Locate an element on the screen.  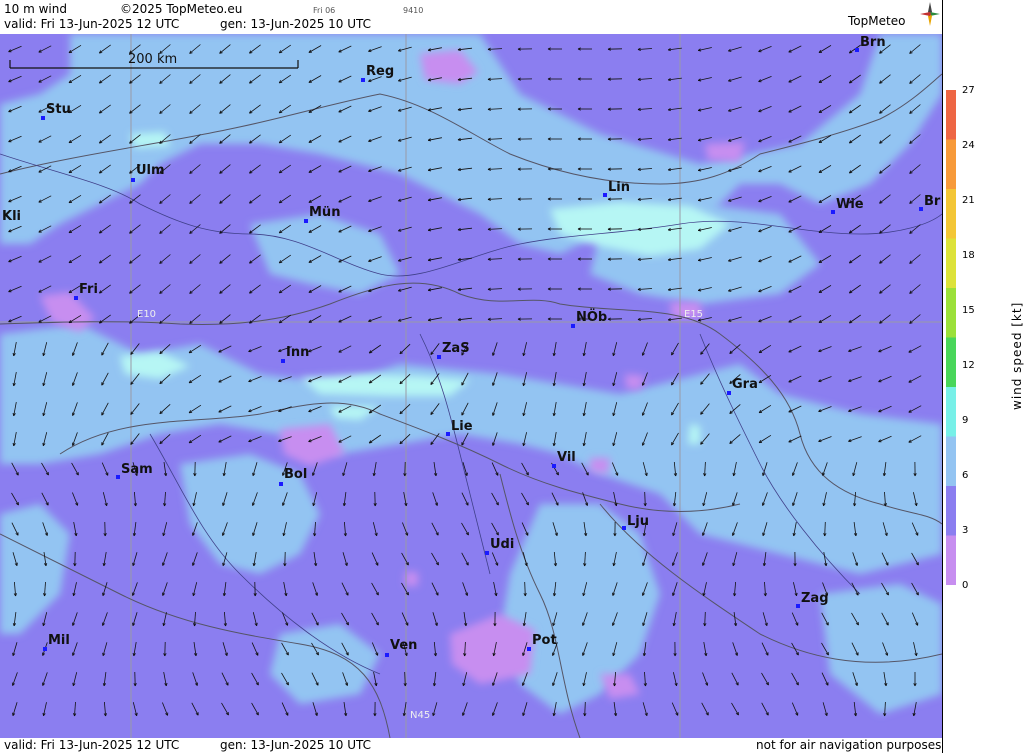
tick-label: 3 is located at coordinates (965, 530).